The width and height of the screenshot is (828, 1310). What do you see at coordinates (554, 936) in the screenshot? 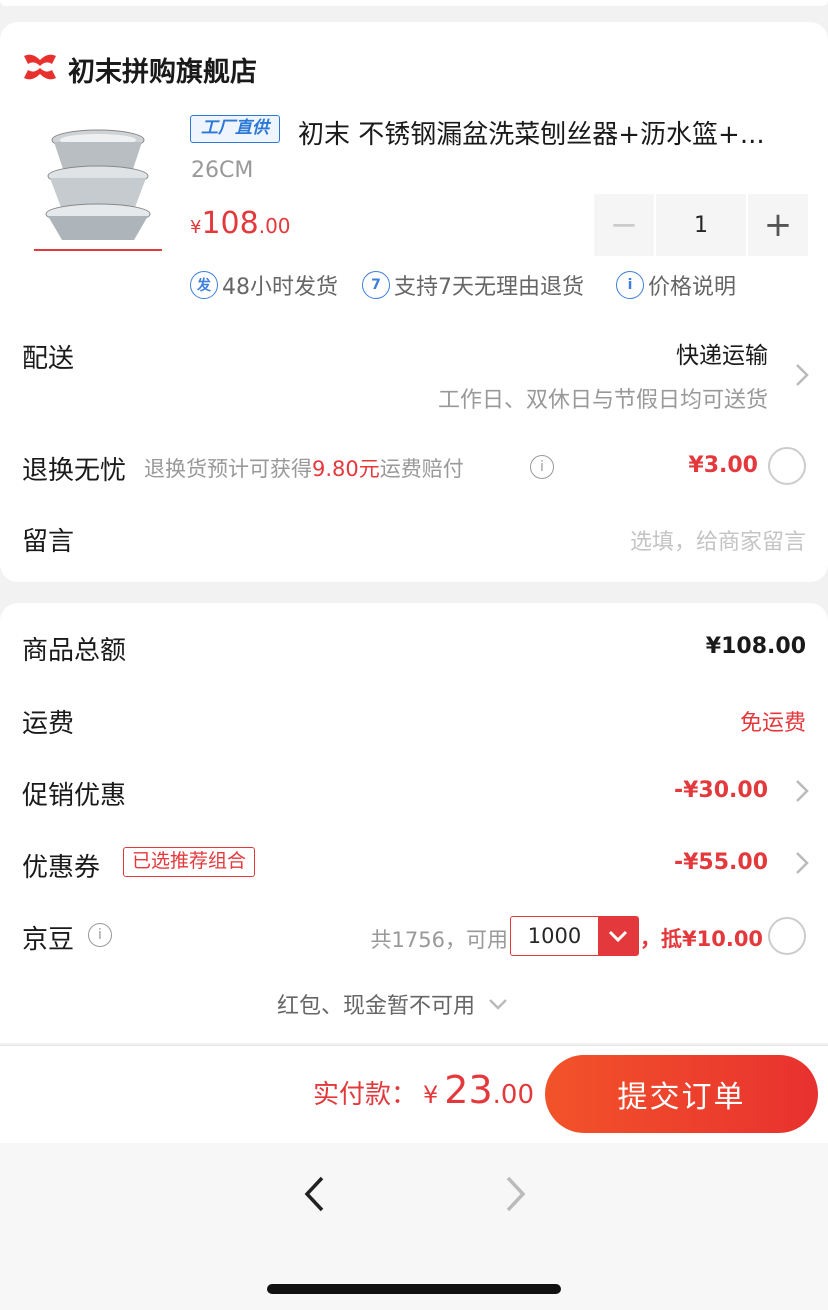
I see `beans-selected-value: 1000` at bounding box center [554, 936].